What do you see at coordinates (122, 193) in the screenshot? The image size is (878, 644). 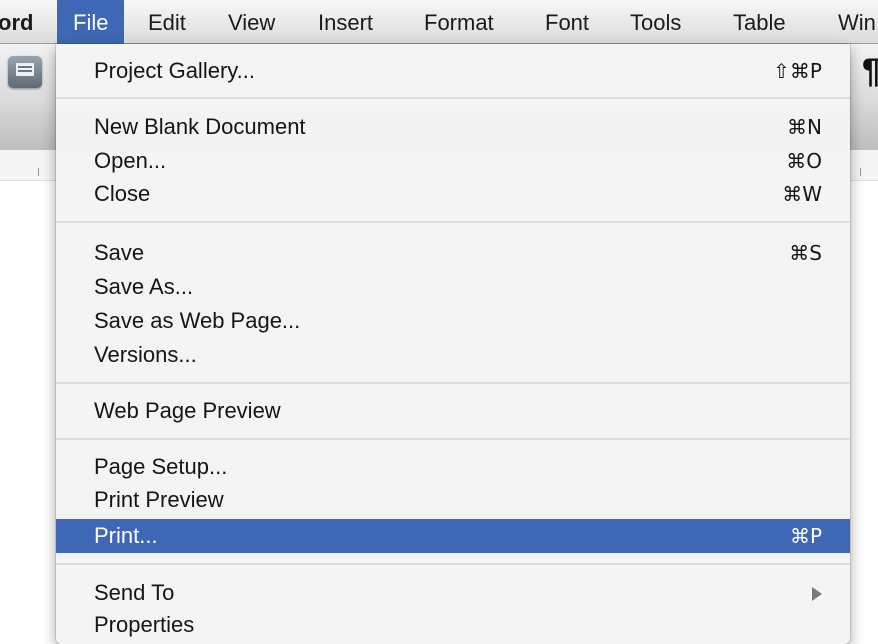 I see `menu-item-label: Close` at bounding box center [122, 193].